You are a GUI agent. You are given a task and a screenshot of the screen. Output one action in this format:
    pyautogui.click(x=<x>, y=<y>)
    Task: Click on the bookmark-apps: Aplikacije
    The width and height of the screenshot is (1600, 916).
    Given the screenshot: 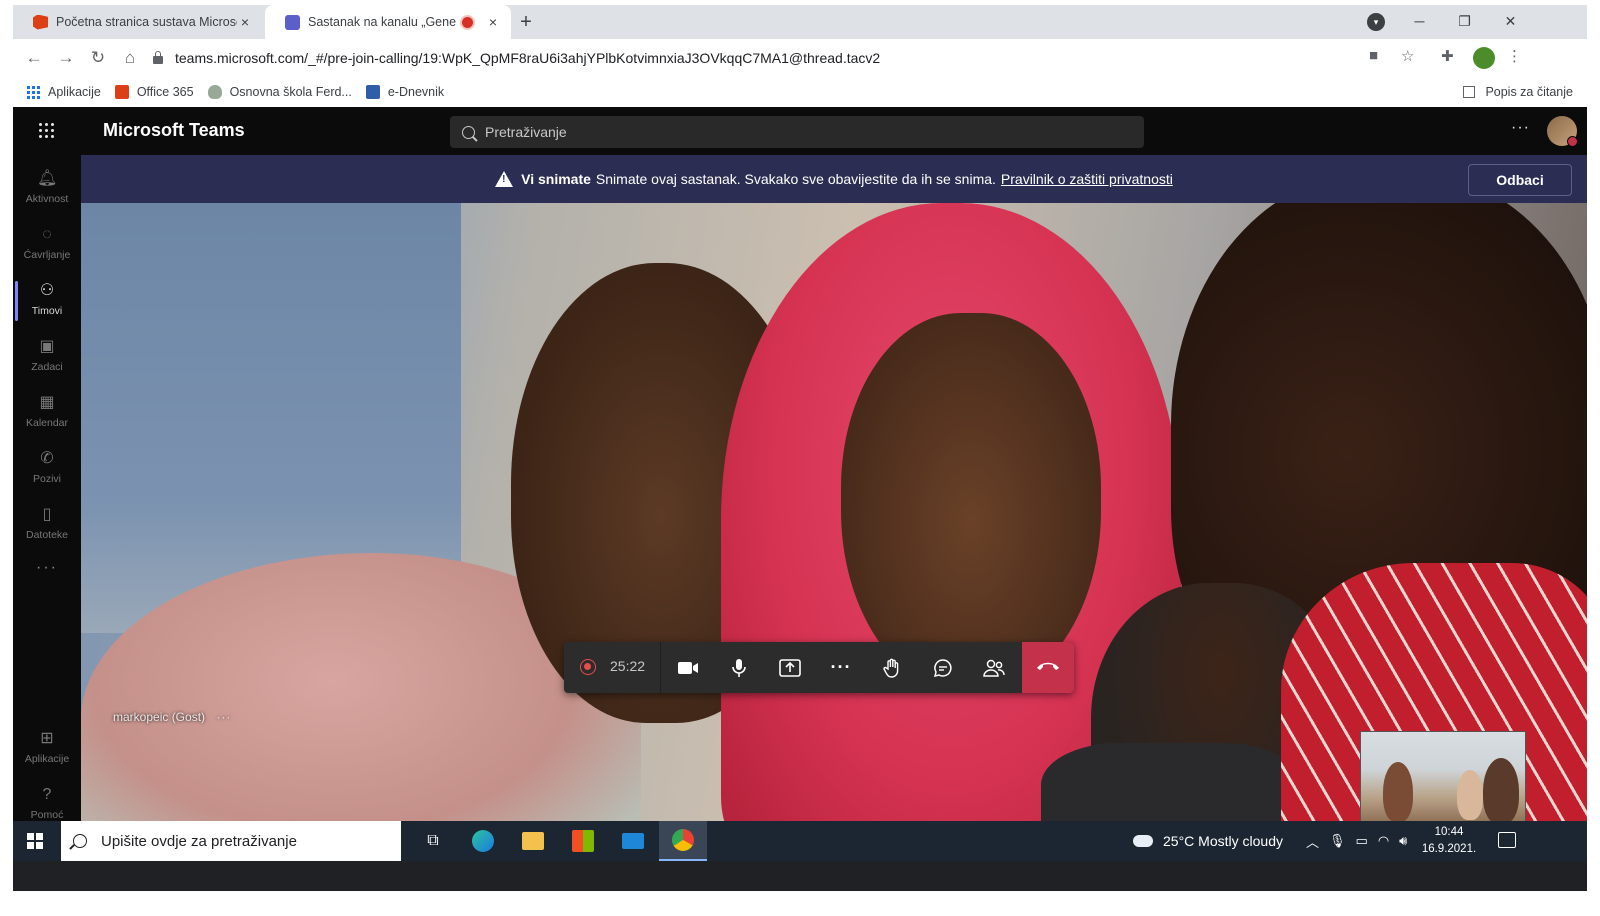 What is the action you would take?
    pyautogui.click(x=64, y=92)
    